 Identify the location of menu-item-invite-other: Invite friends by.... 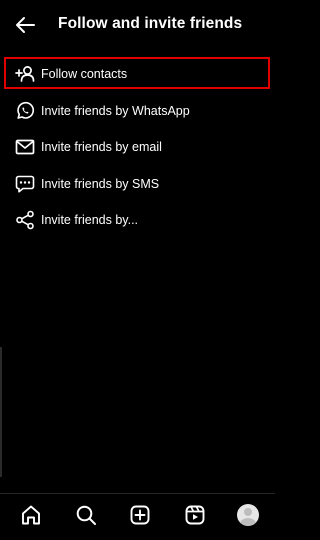
(137, 220).